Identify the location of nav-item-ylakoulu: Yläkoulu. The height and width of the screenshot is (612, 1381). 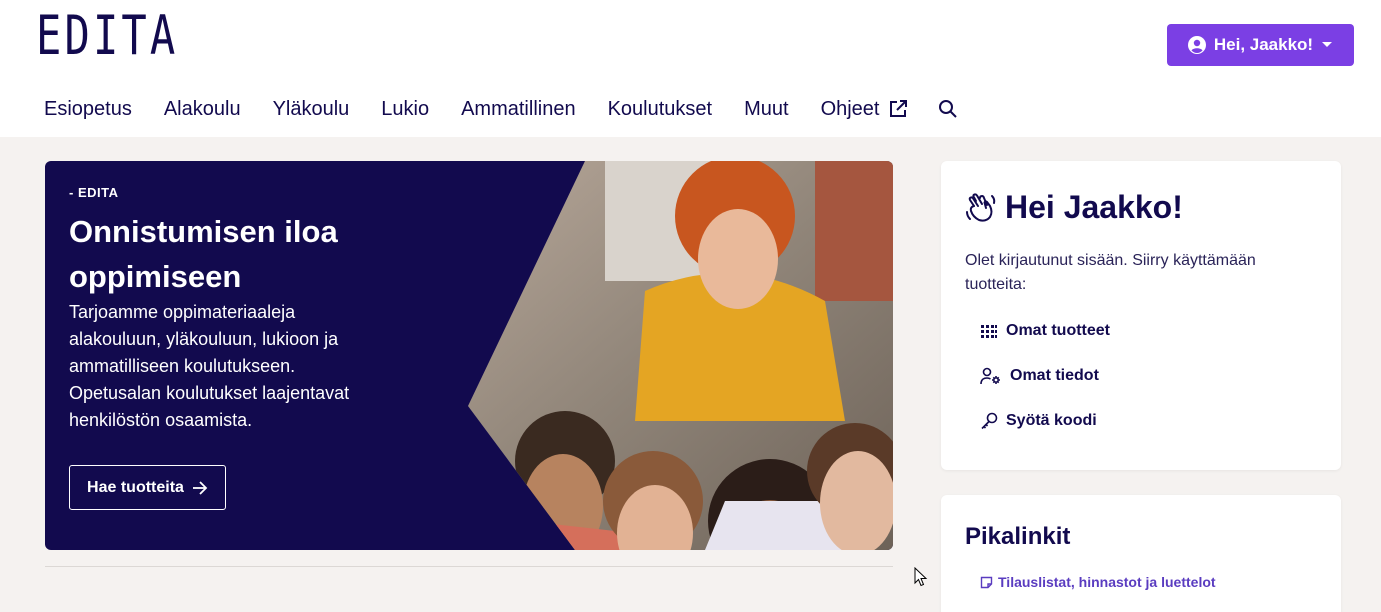
(311, 109).